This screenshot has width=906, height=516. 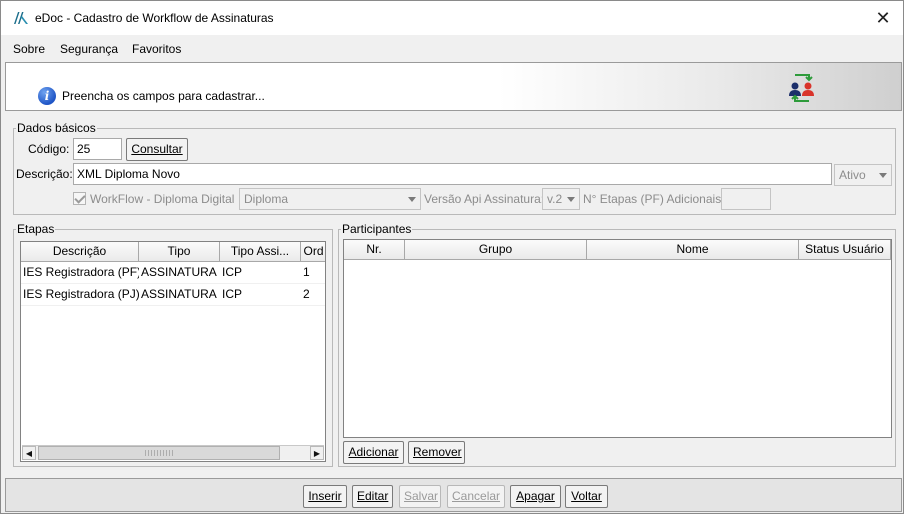 I want to click on scroll-left-button: ◀, so click(x=29, y=453).